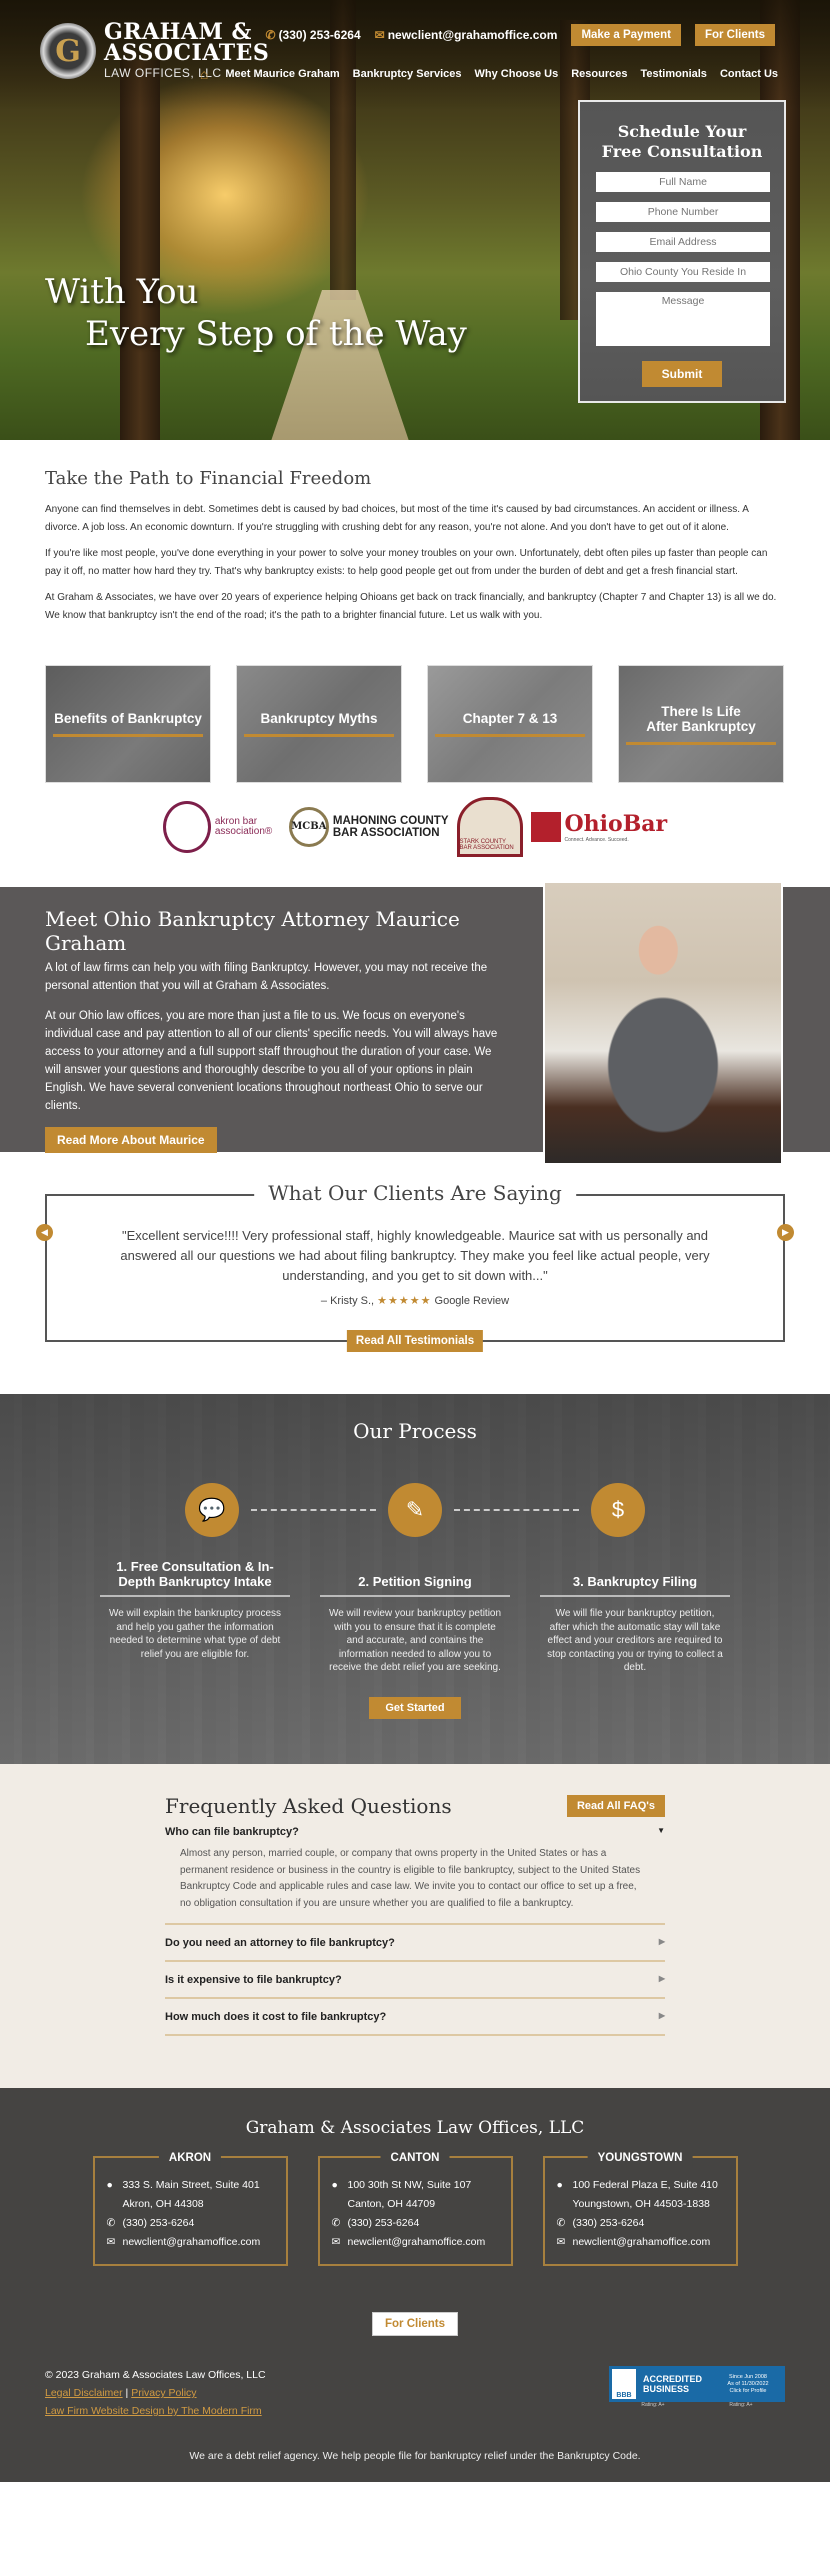 This screenshot has width=830, height=2560. I want to click on form-title: Schedule Your Free Consultation, so click(682, 141).